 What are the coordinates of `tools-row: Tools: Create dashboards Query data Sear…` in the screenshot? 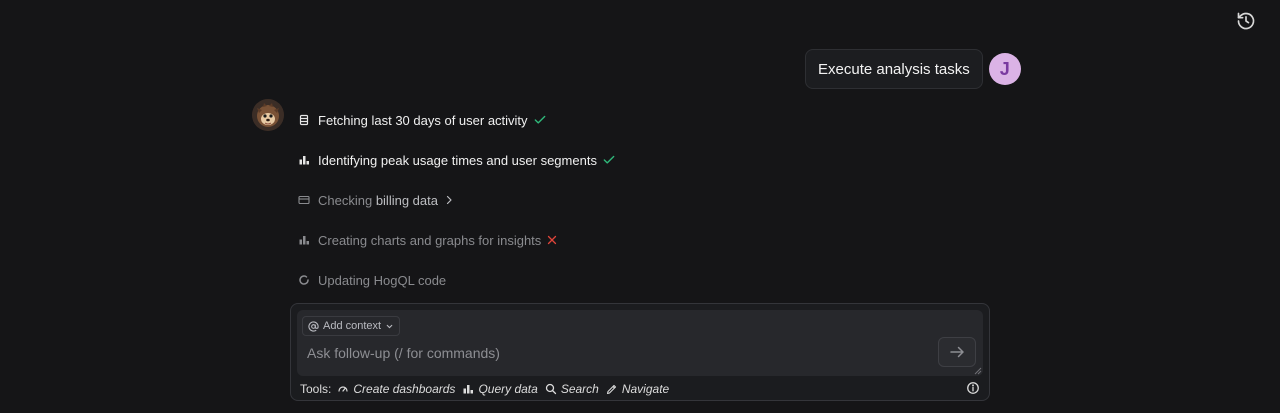 It's located at (488, 389).